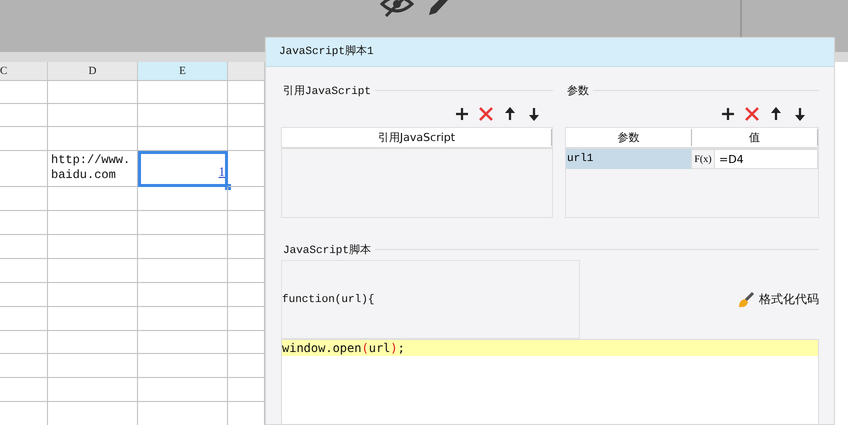 This screenshot has height=425, width=848. I want to click on table-cell: 1, so click(183, 169).